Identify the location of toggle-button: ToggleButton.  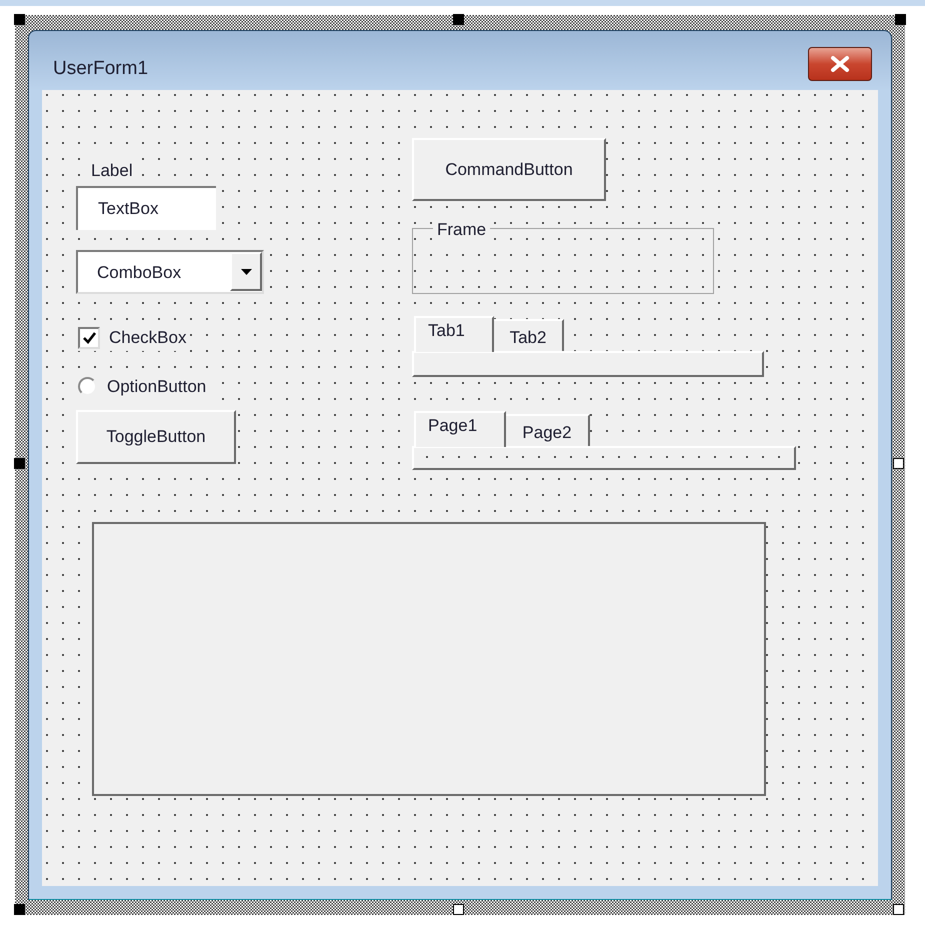
(156, 437).